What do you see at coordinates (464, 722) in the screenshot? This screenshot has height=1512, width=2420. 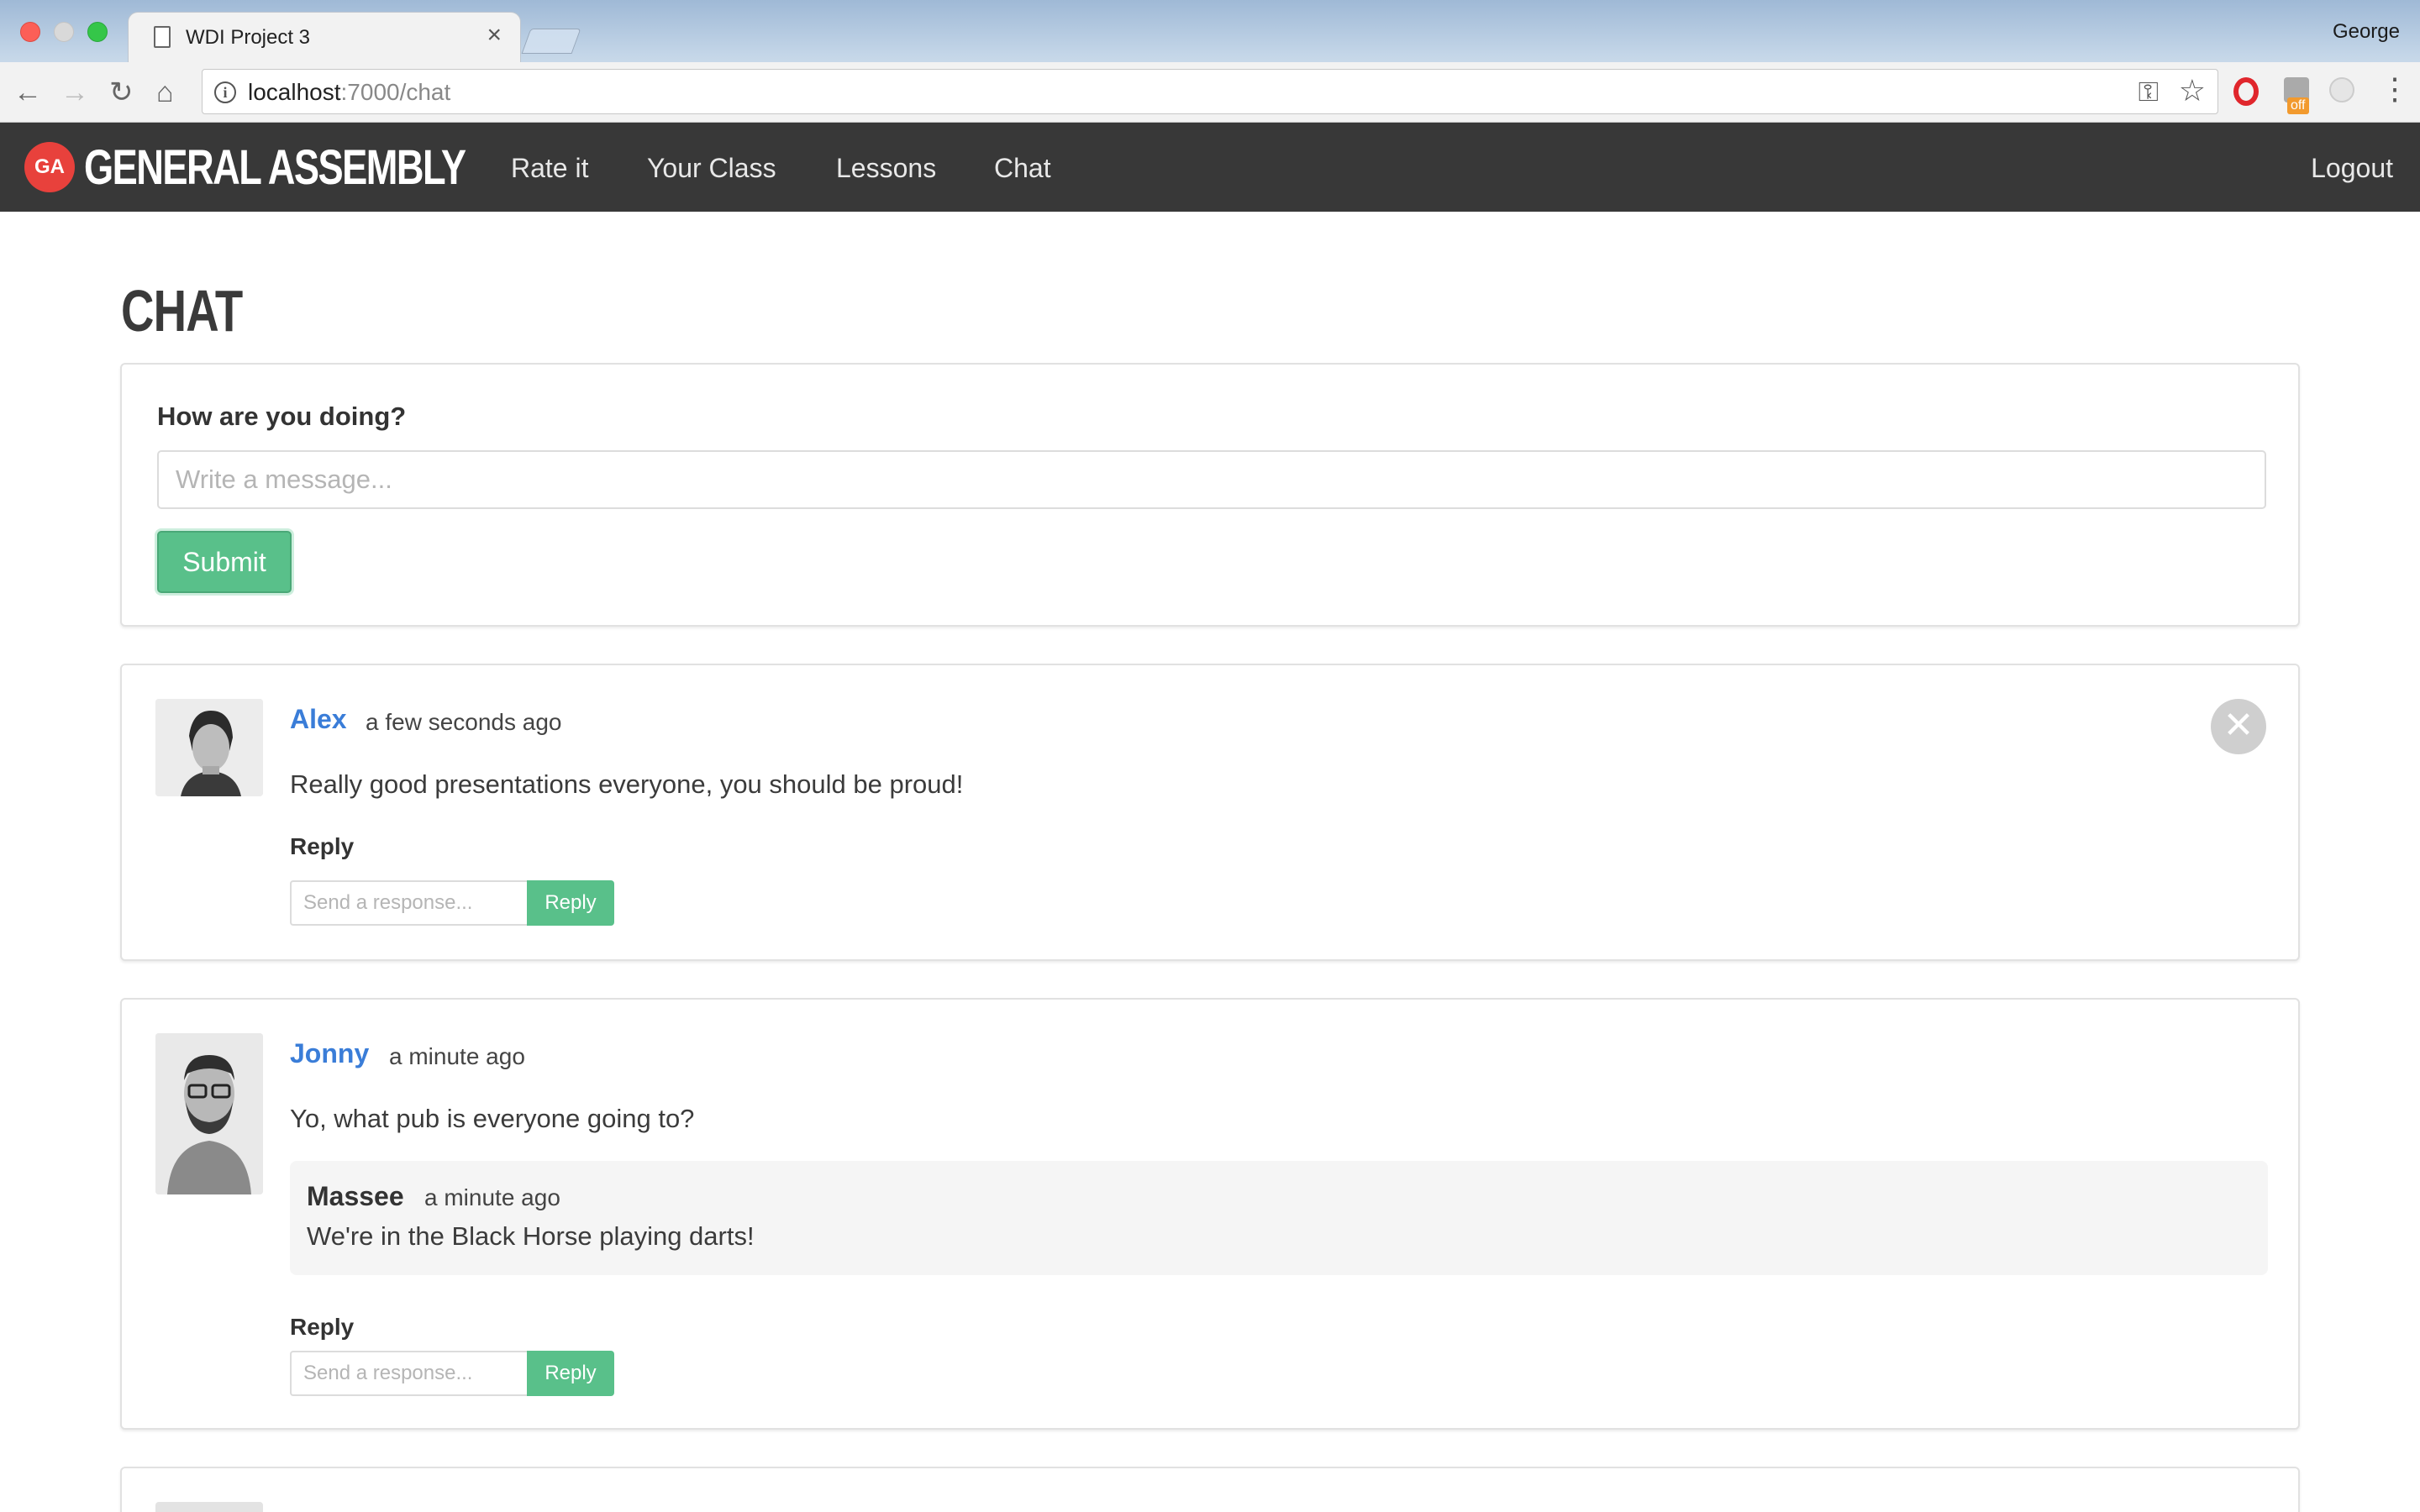 I see `message-timestamp: a few seconds ago` at bounding box center [464, 722].